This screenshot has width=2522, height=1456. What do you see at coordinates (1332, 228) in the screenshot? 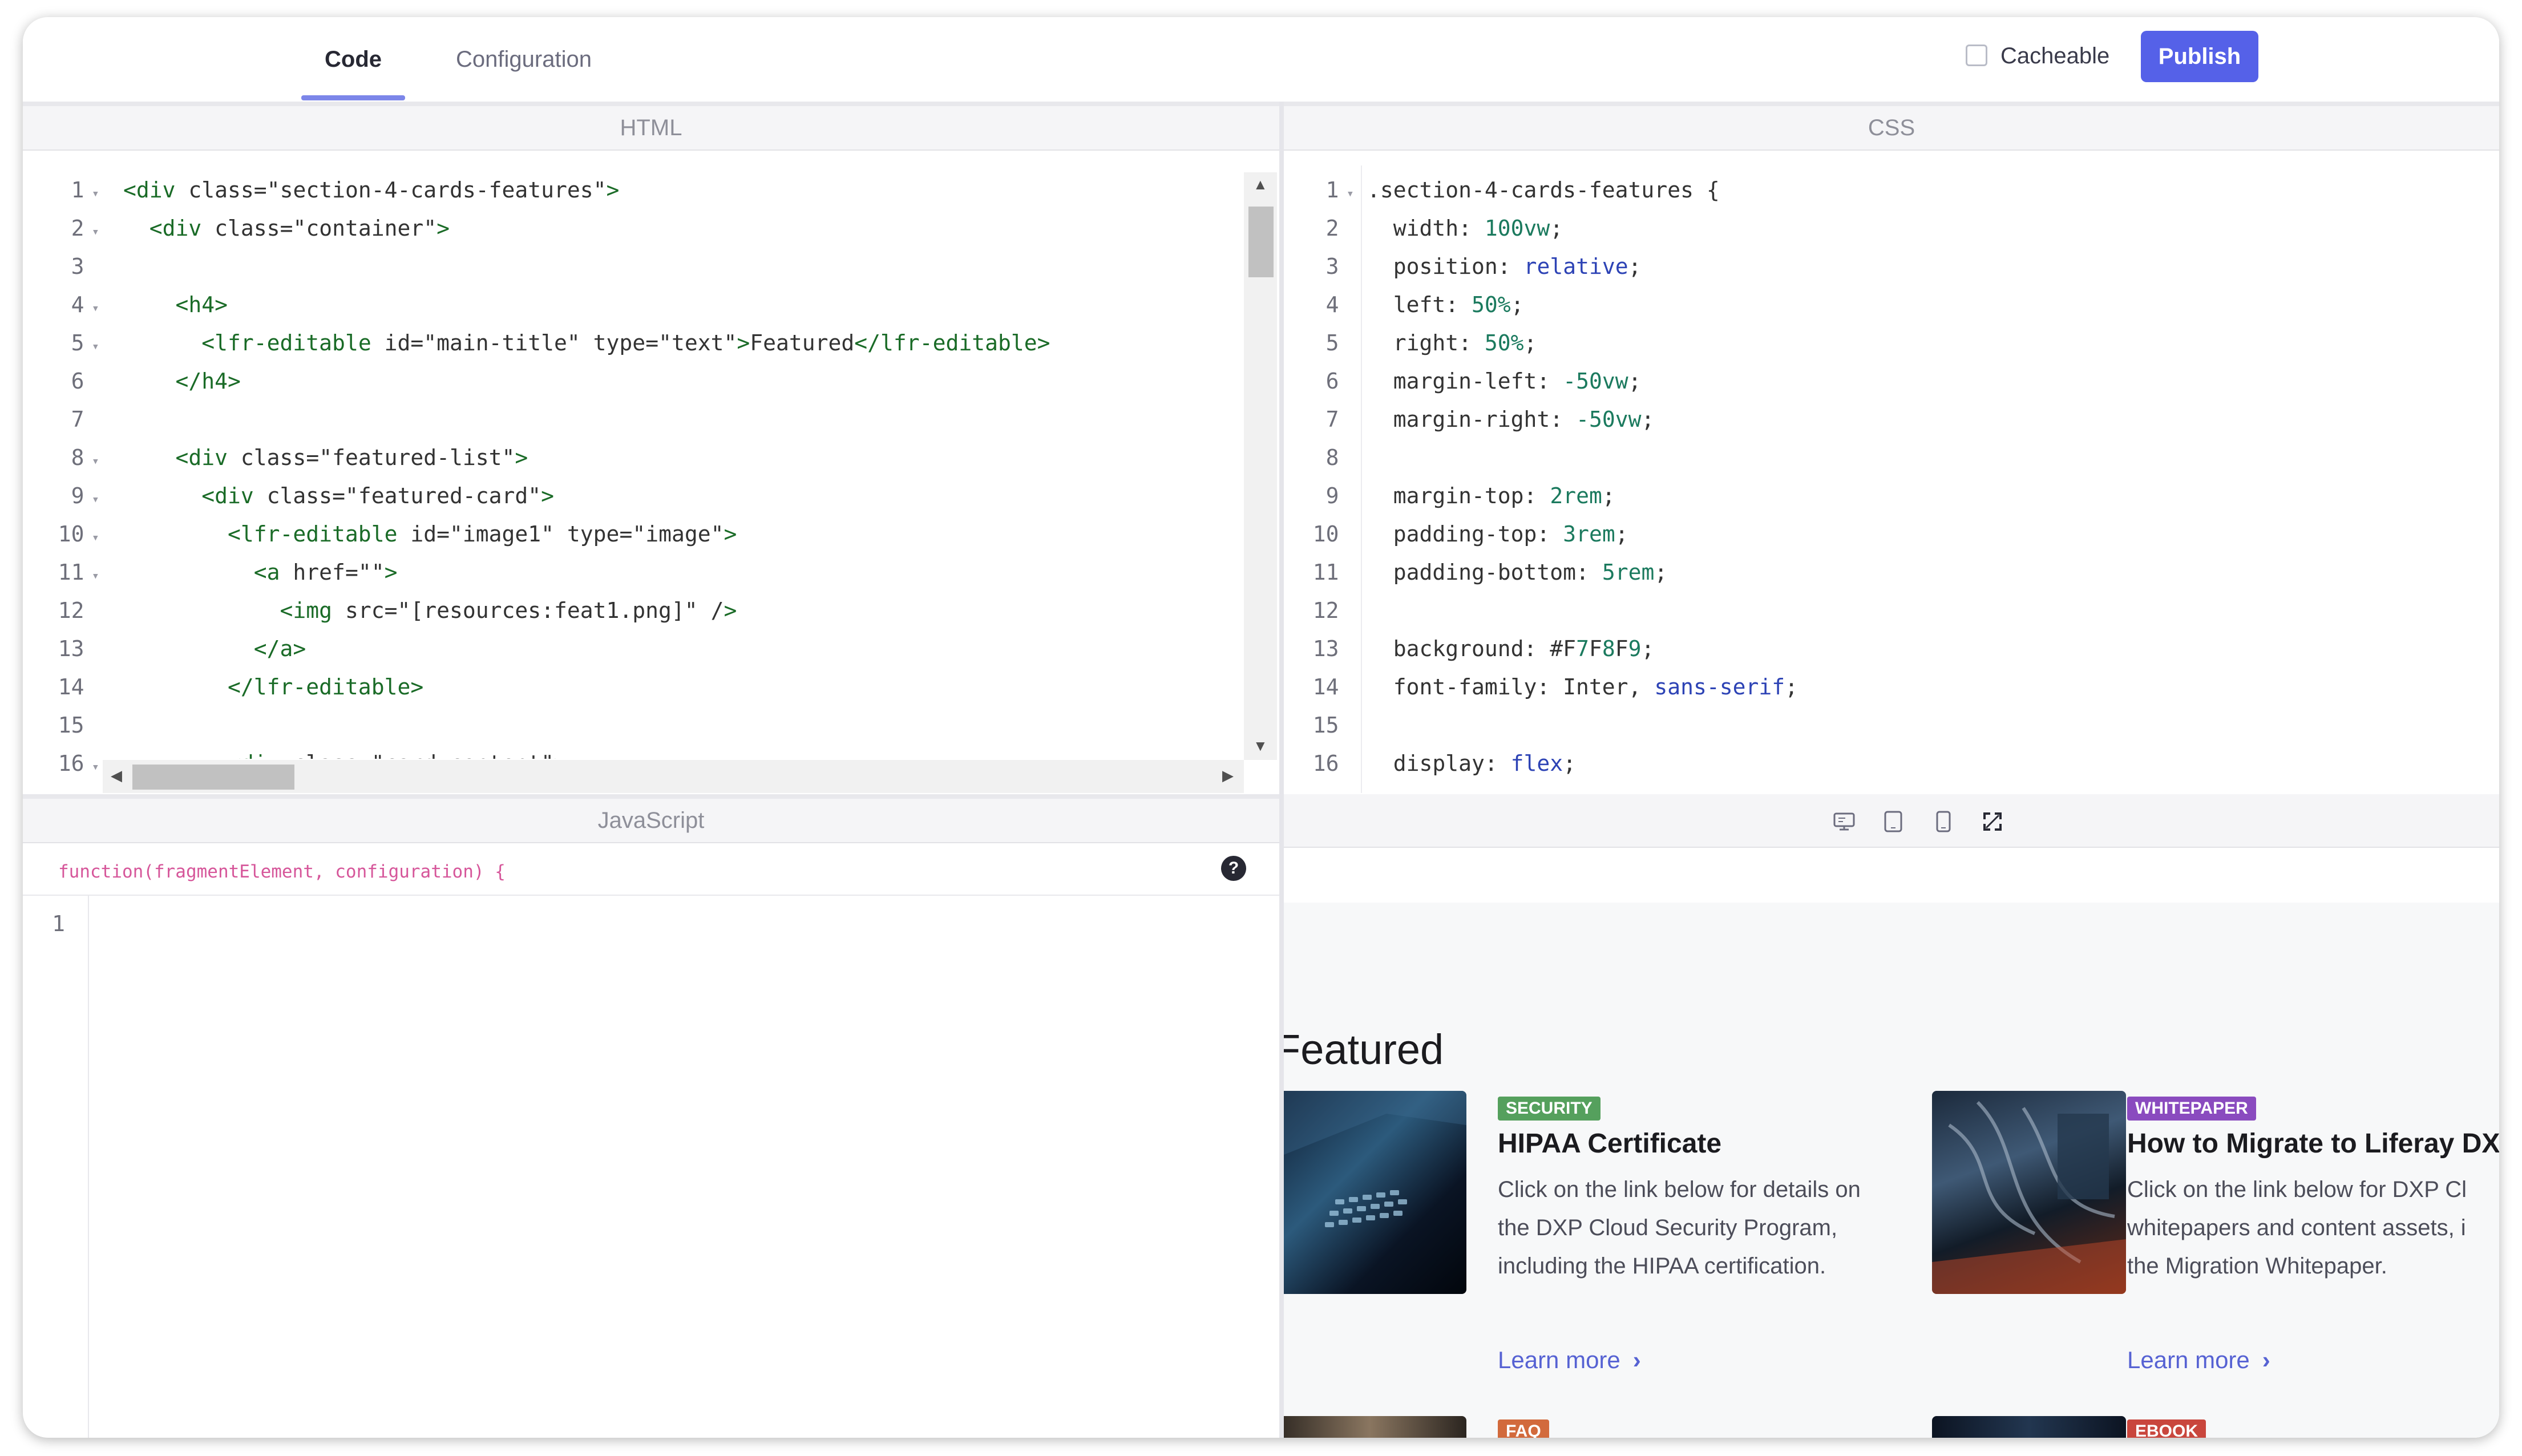
I see `line-number: 2 ▾` at bounding box center [1332, 228].